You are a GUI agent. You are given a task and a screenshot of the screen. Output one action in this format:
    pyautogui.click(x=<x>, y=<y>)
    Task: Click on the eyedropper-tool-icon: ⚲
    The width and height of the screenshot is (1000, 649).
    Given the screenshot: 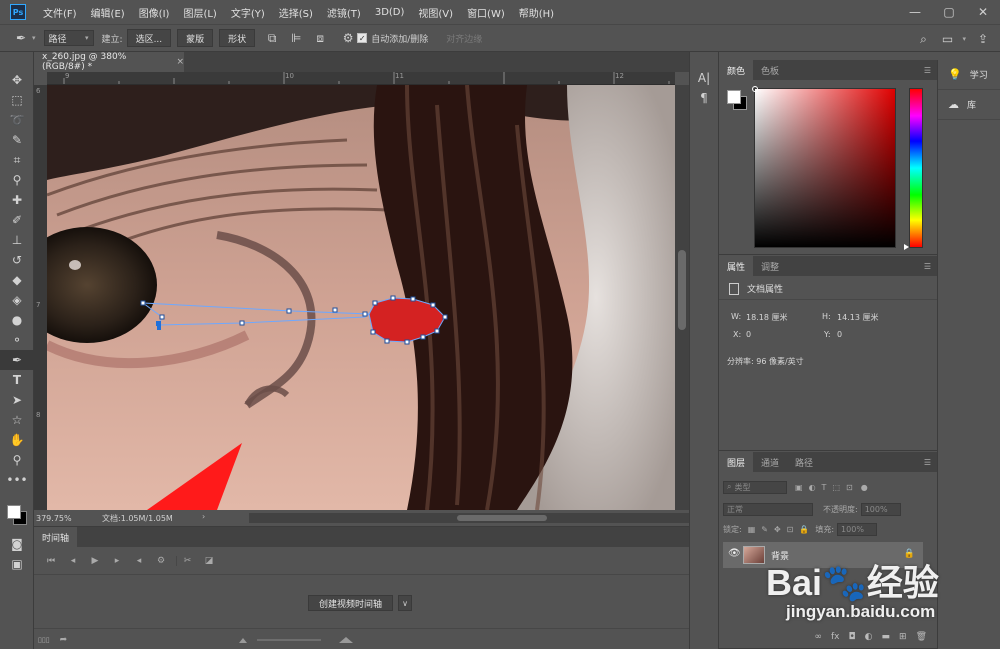 What is the action you would take?
    pyautogui.click(x=17, y=180)
    